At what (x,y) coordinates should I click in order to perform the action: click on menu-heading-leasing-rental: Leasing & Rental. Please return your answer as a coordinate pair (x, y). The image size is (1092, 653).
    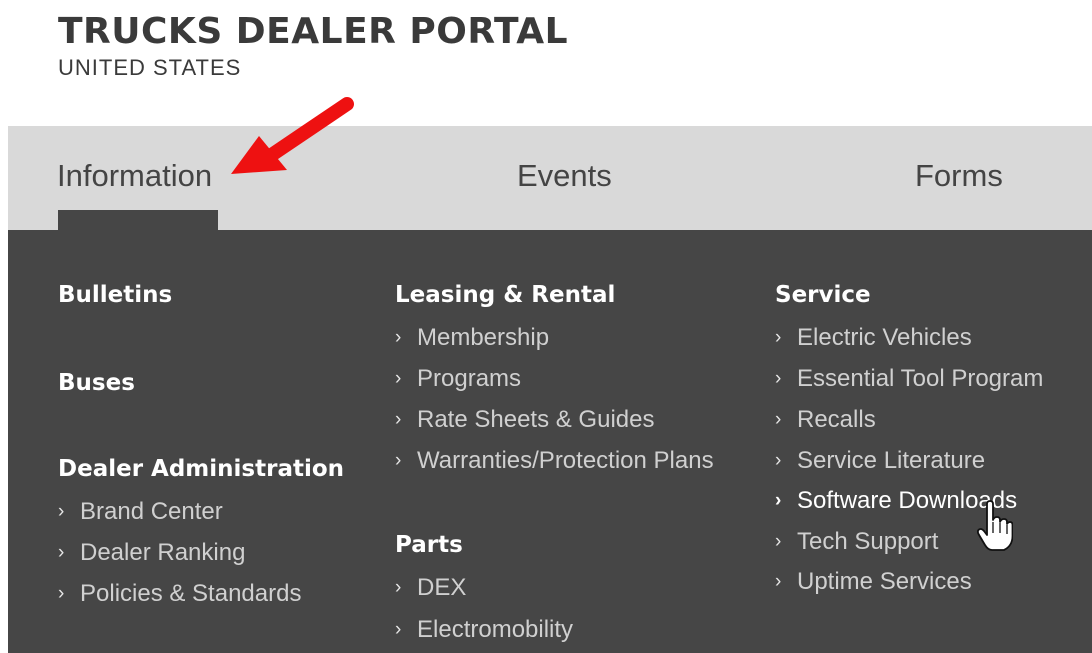
    Looking at the image, I should click on (505, 295).